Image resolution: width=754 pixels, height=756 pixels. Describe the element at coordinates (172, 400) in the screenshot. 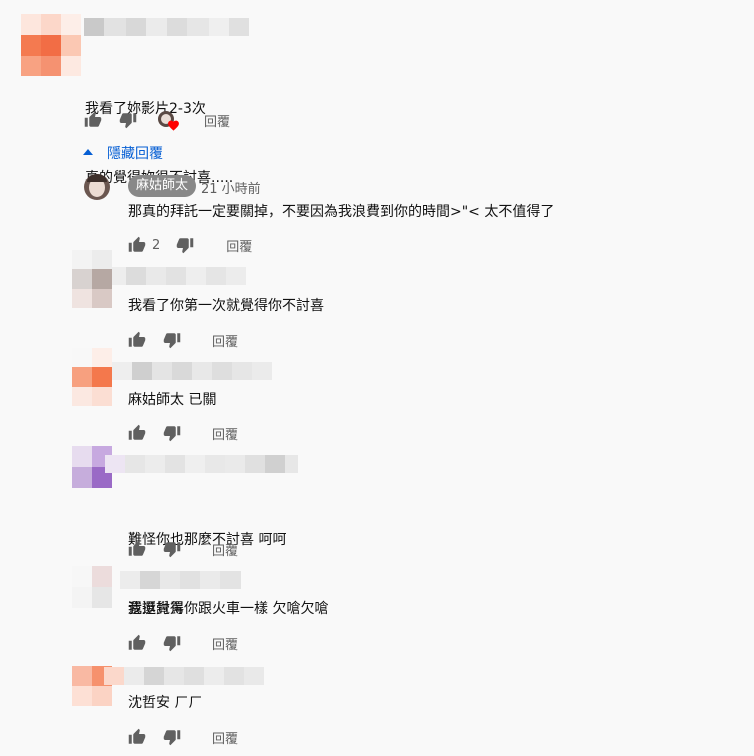

I see `comment-text: 麻姑師太 已關` at that location.